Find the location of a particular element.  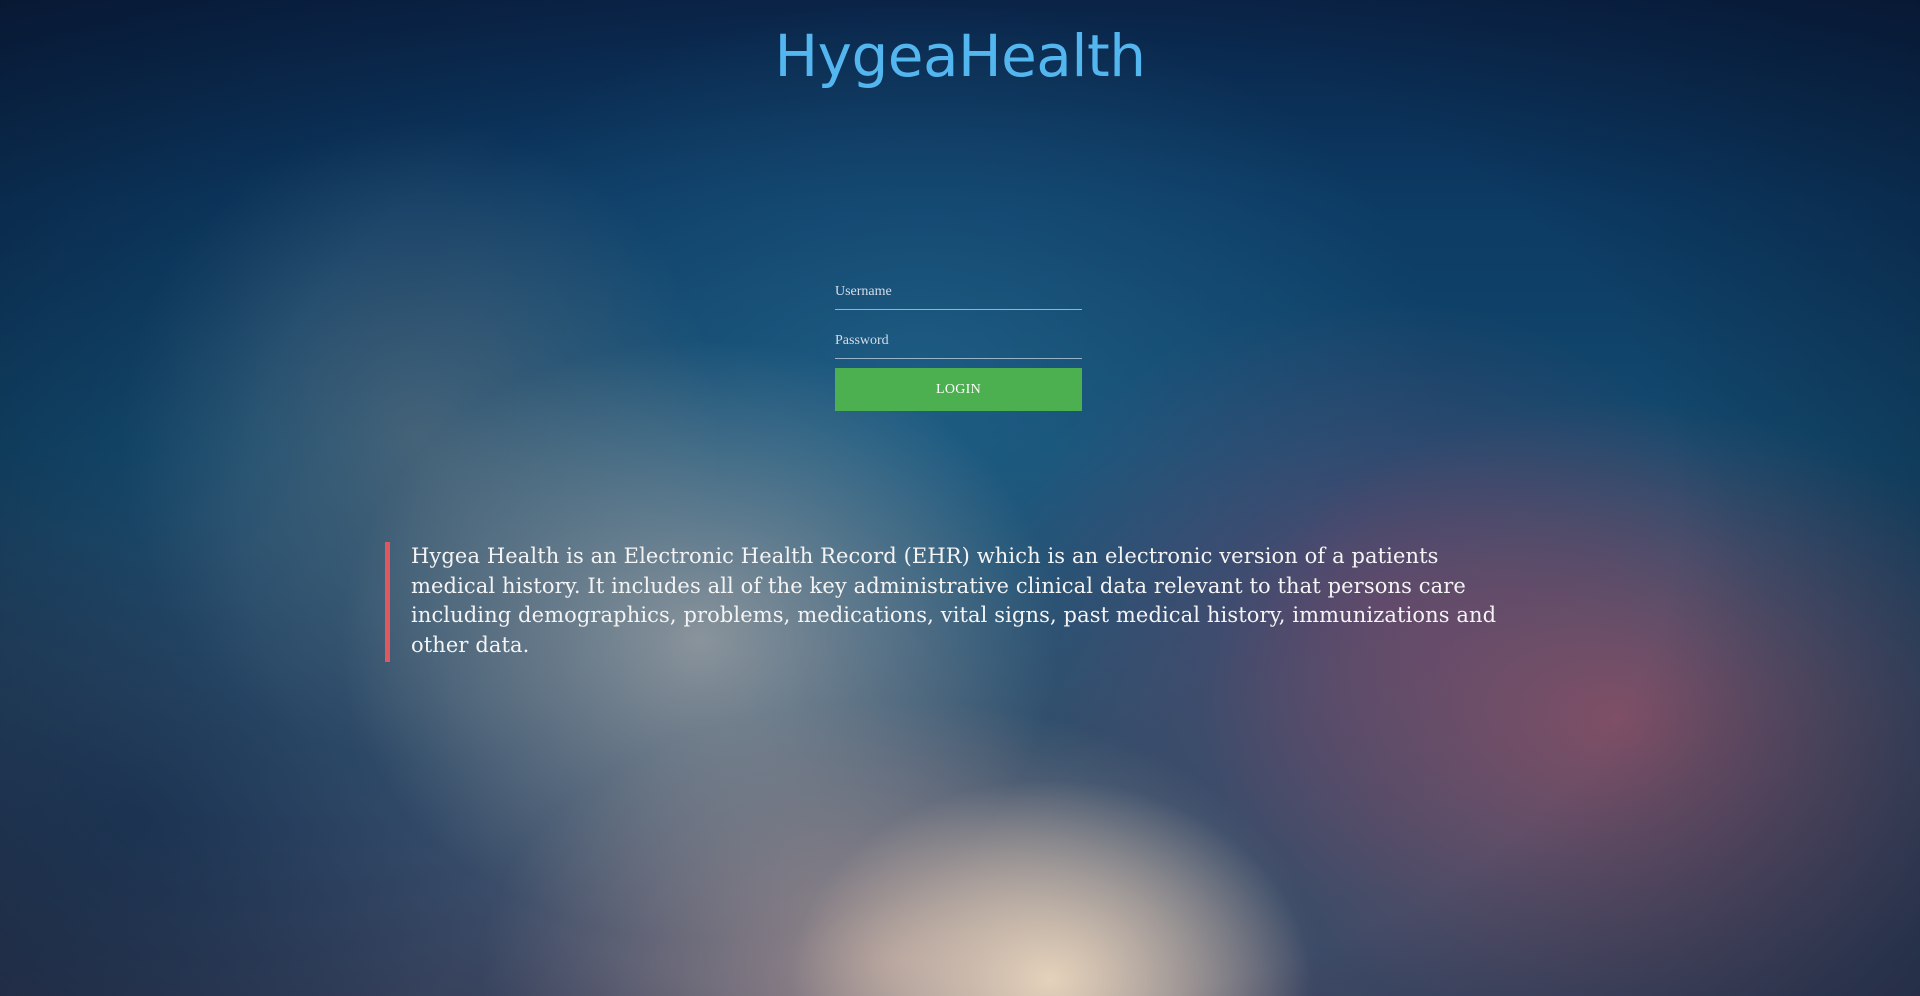

login-form: LOGIN is located at coordinates (958, 341).